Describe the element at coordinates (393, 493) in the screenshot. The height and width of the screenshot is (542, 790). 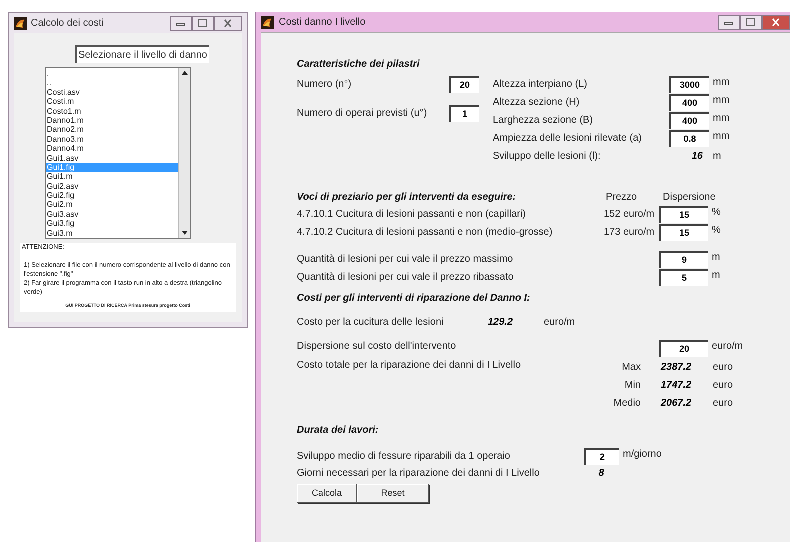
I see `reset-button: Reset` at that location.